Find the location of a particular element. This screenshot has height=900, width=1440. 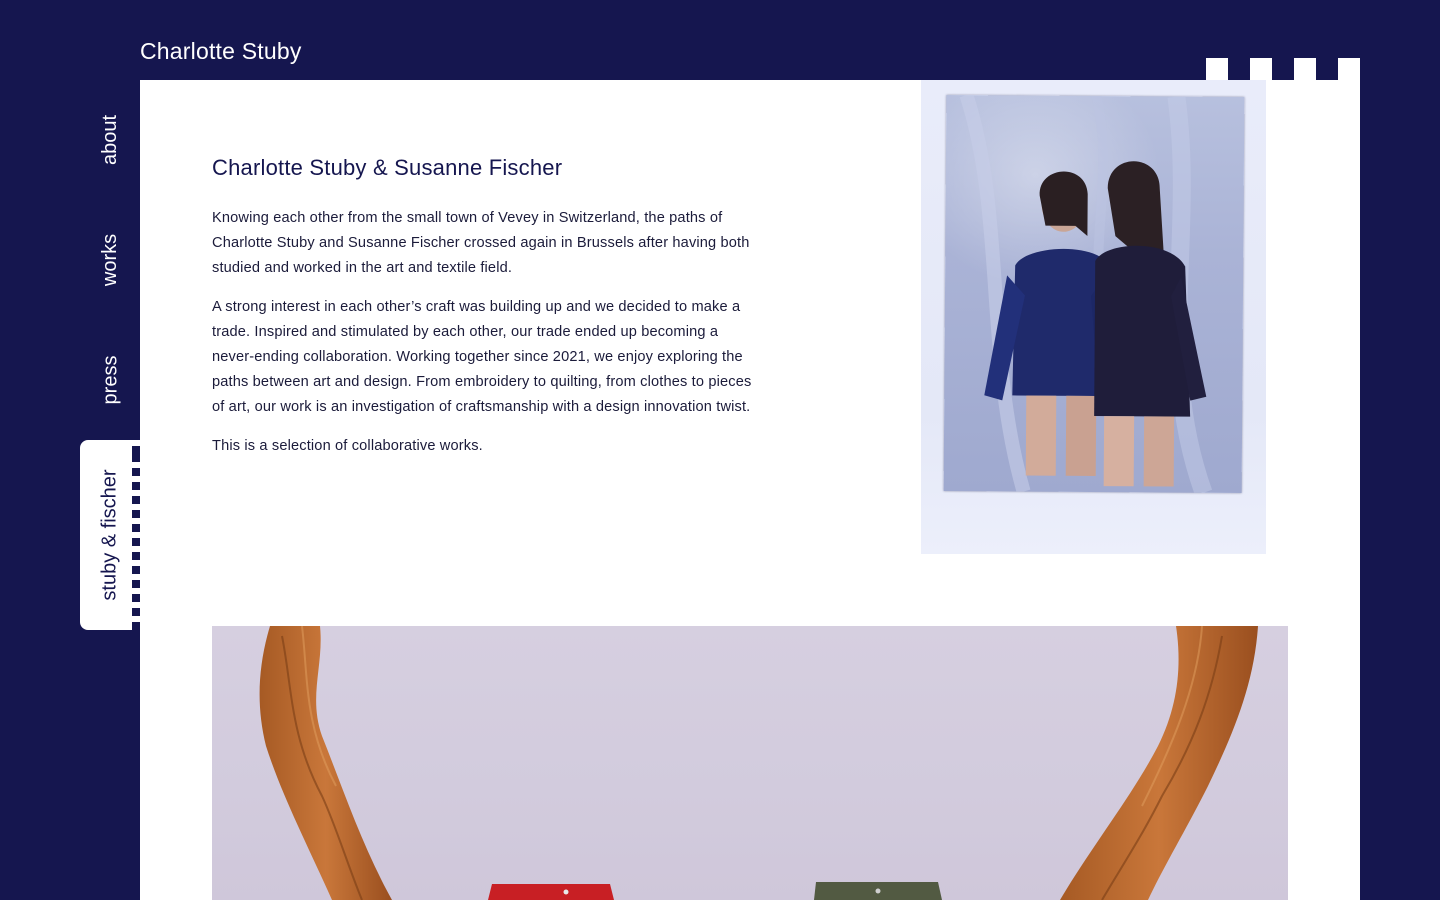

nav-item-label: works is located at coordinates (109, 260).